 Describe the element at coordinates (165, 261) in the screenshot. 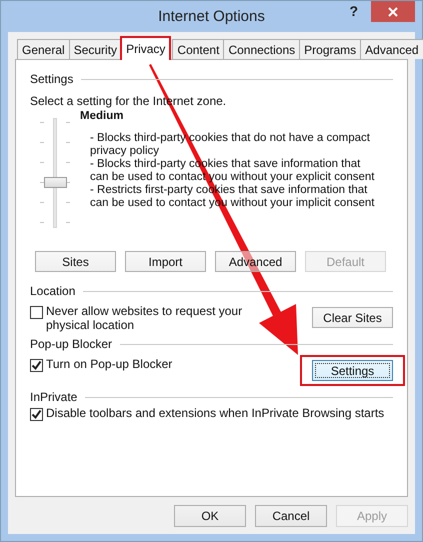

I see `dialog-button: Import` at that location.